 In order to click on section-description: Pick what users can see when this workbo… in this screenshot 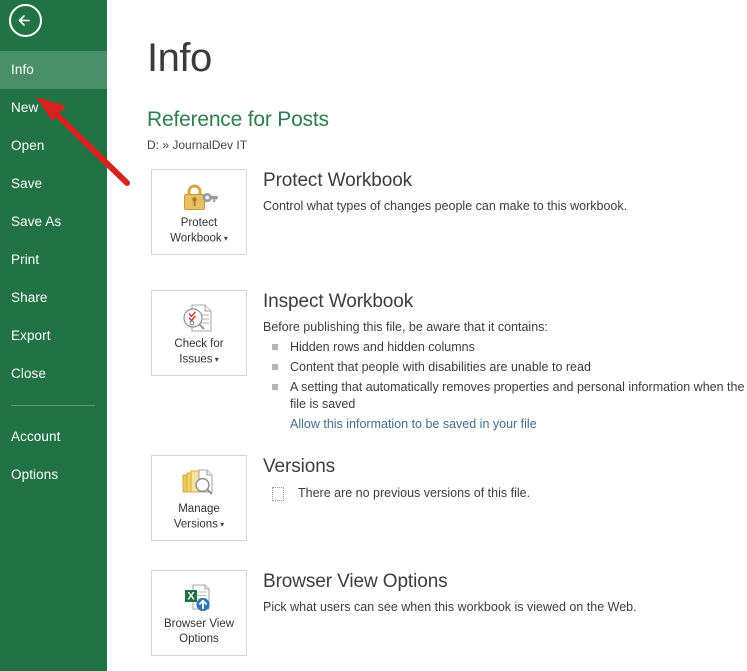, I will do `click(450, 607)`.